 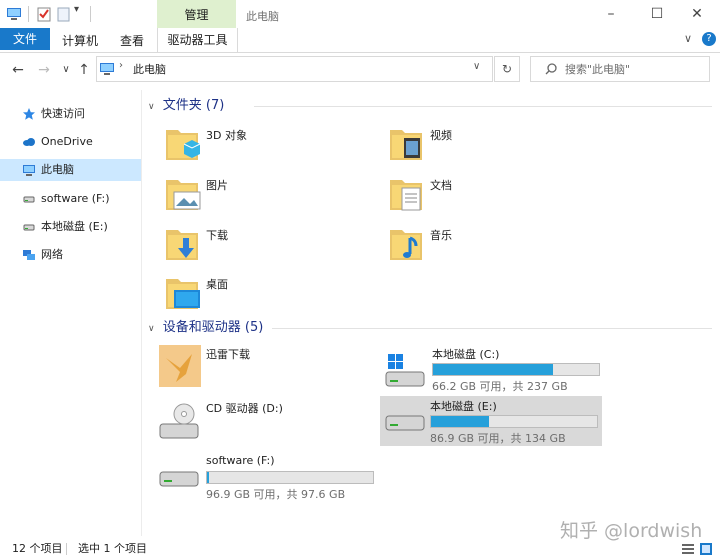 What do you see at coordinates (213, 327) in the screenshot?
I see `group-title: 设备和驱动器 (5)` at bounding box center [213, 327].